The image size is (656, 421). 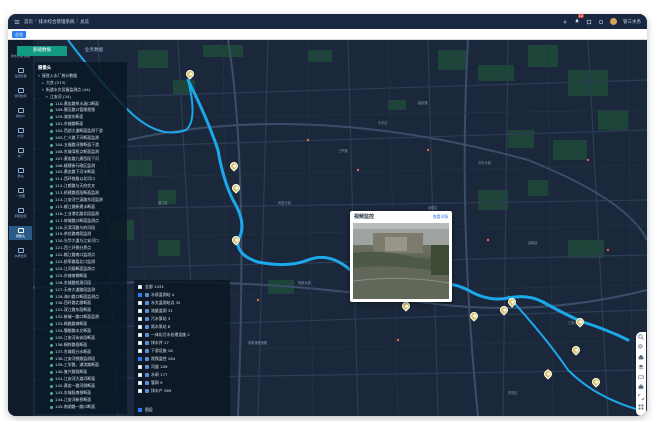 I want to click on tree-item: 104-五福路河侧断面下游, so click(x=81, y=145).